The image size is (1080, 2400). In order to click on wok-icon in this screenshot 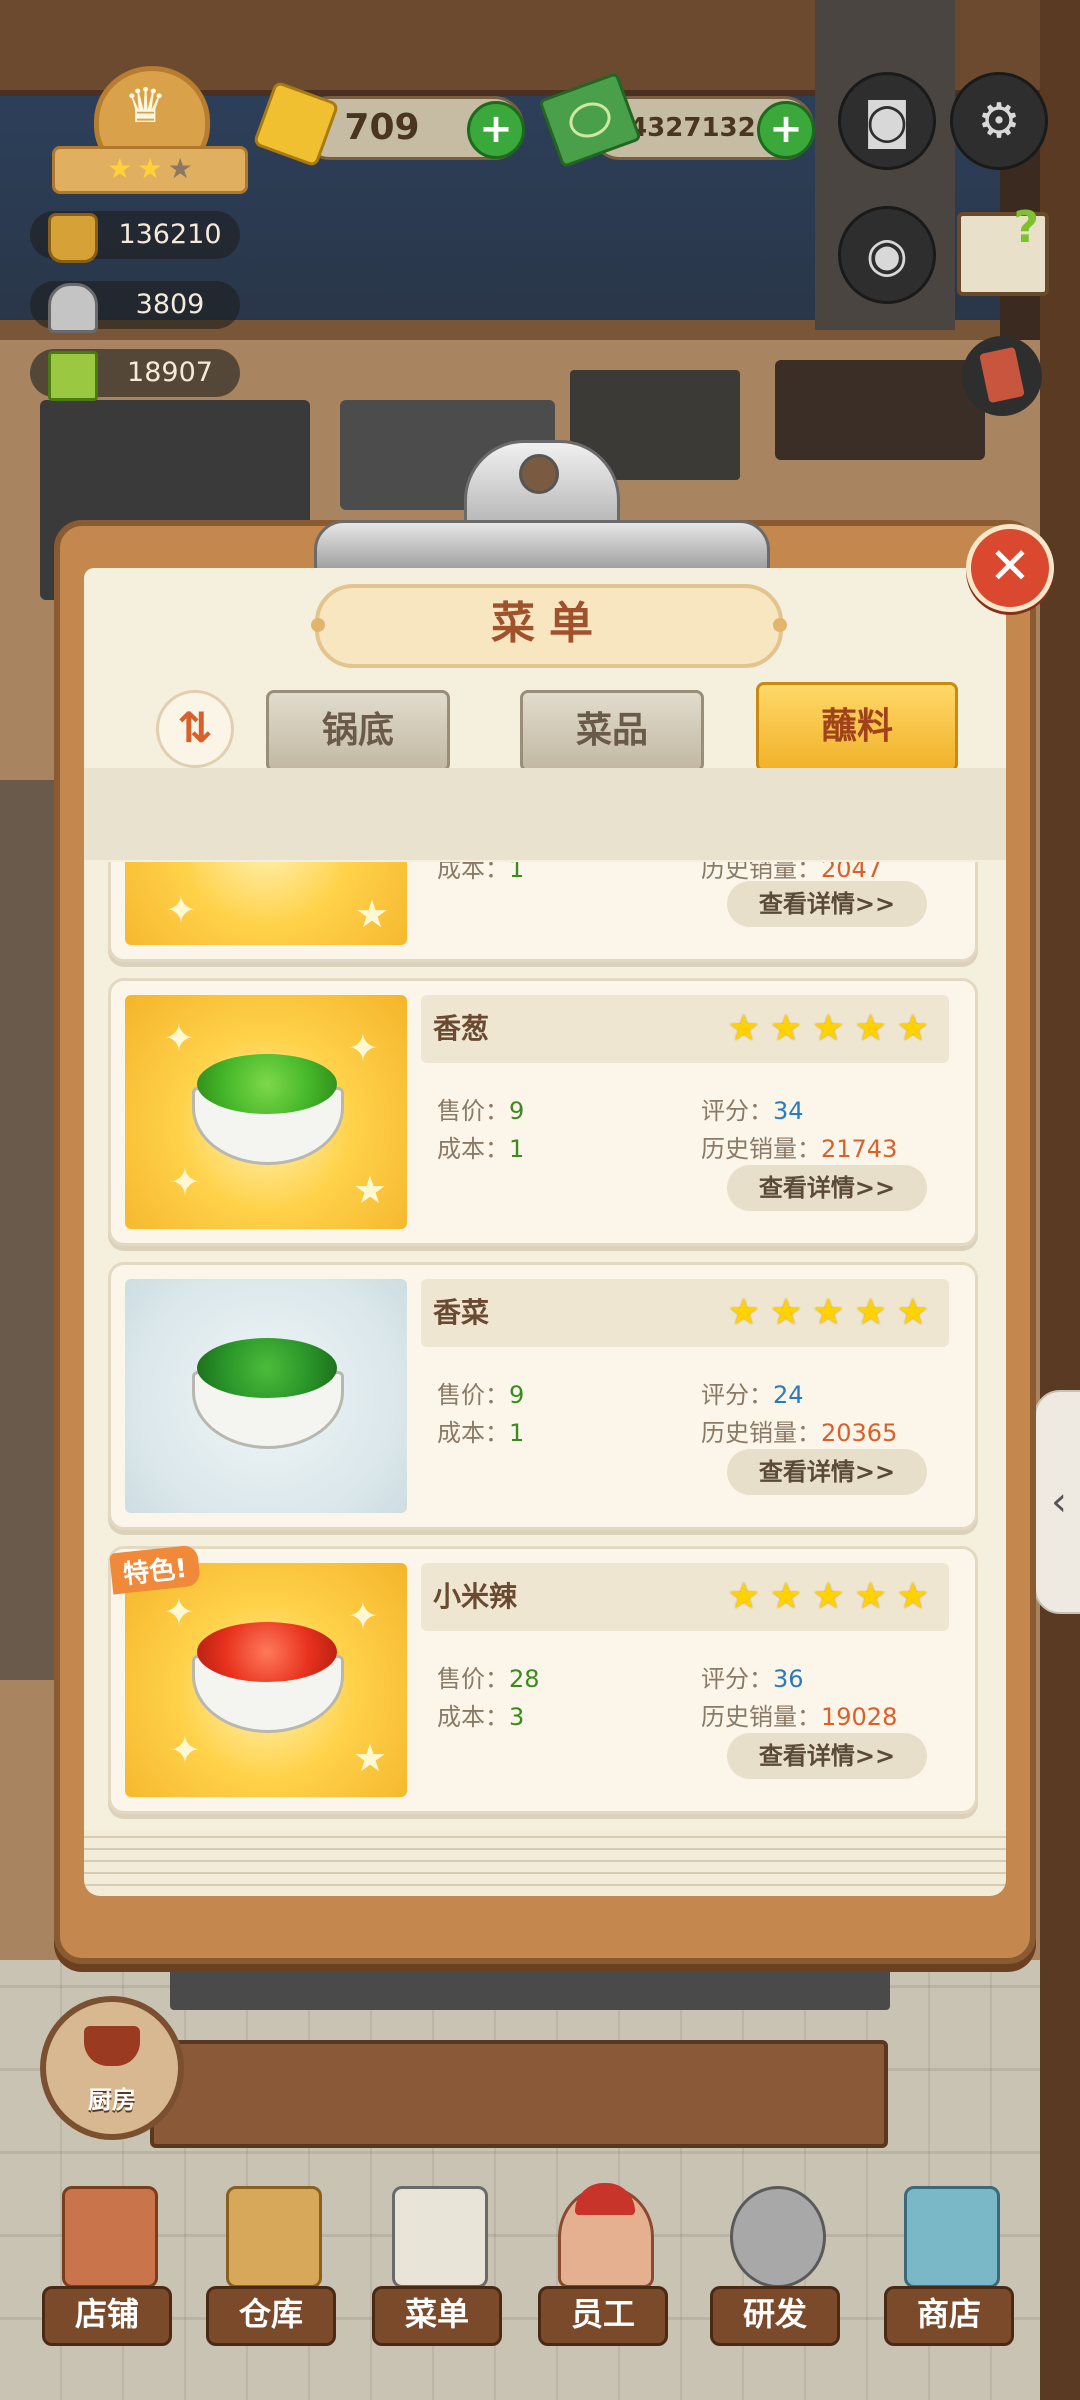, I will do `click(778, 2237)`.